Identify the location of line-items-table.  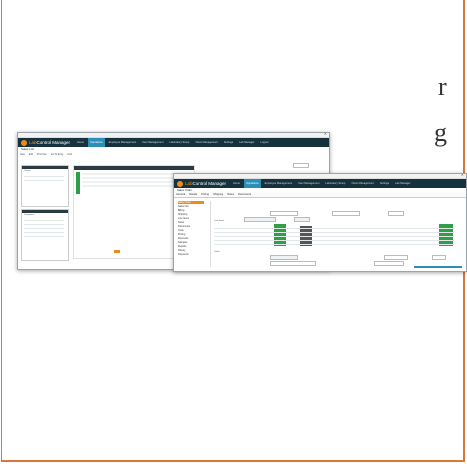
(336, 236).